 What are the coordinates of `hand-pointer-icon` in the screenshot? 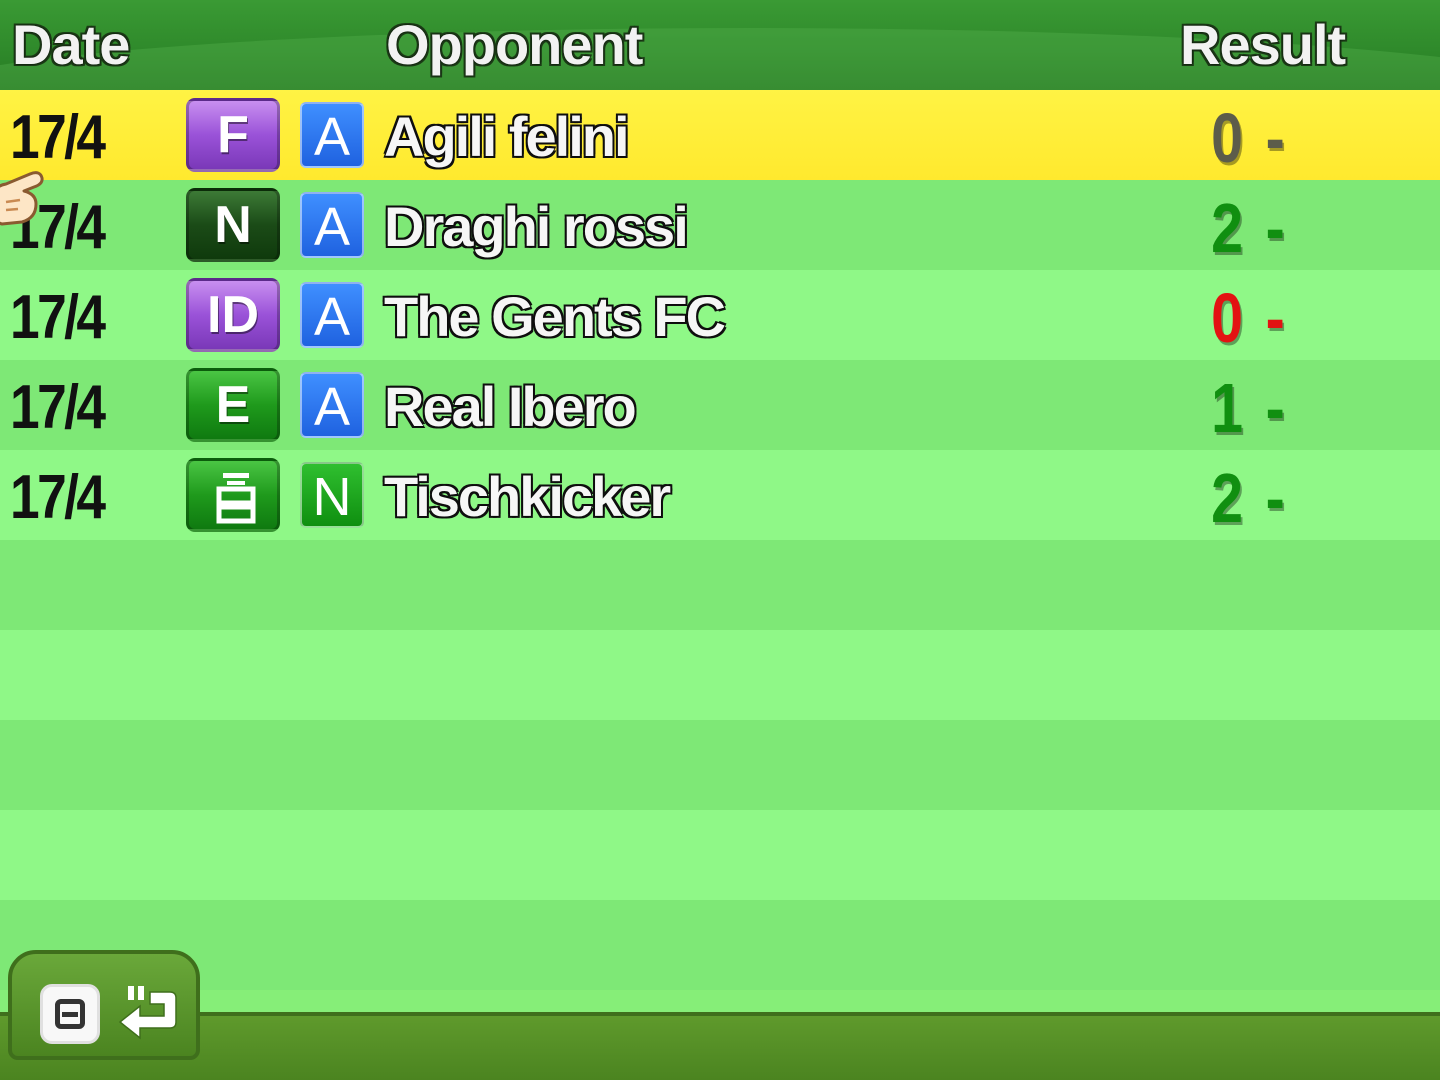 It's located at (22, 198).